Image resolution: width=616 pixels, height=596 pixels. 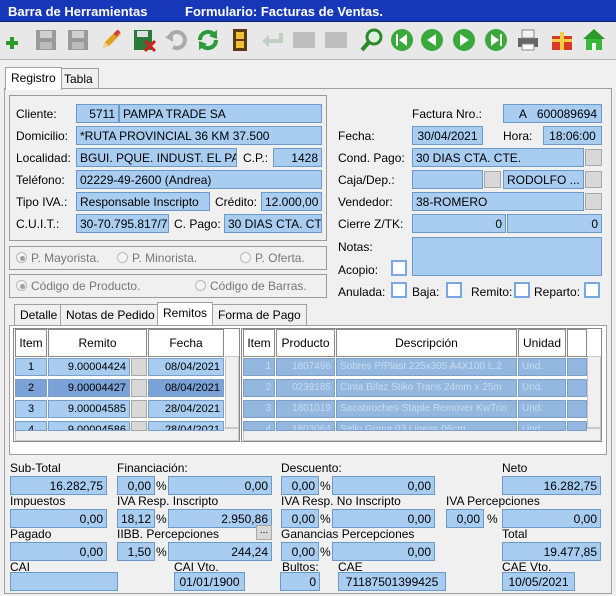 What do you see at coordinates (538, 581) in the screenshot?
I see `cae-vto-field: 10/05/2021` at bounding box center [538, 581].